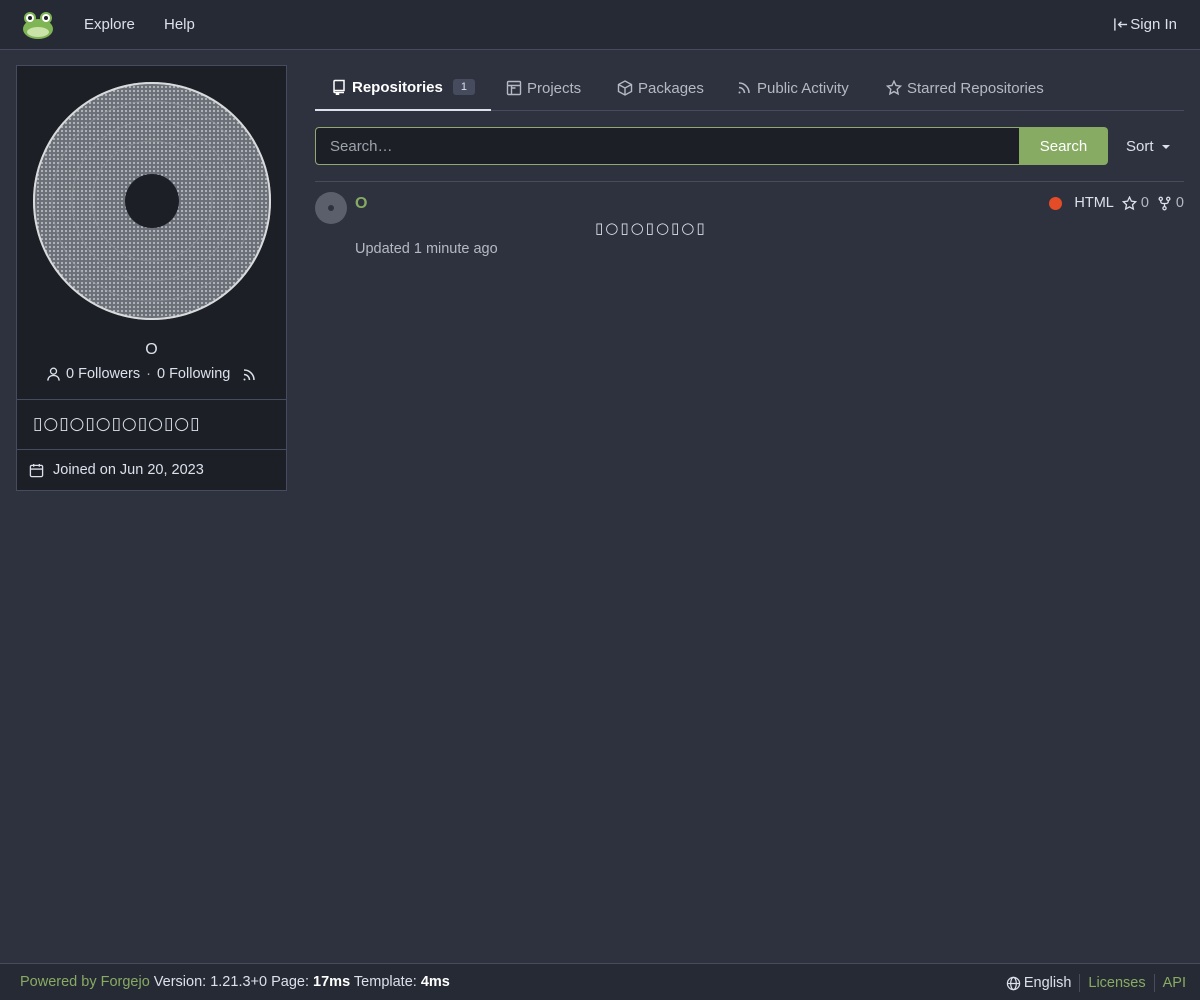 This screenshot has width=1200, height=1000. I want to click on language-label: English, so click(1047, 983).